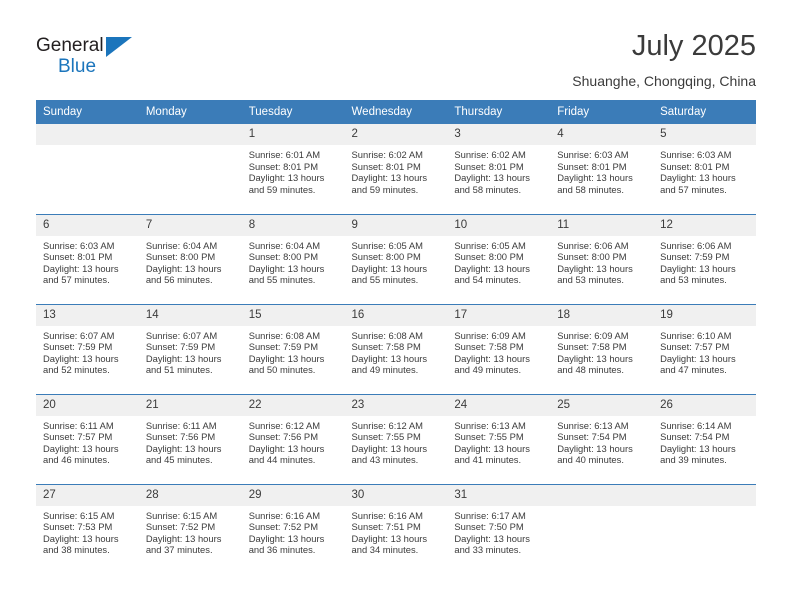  Describe the element at coordinates (77, 66) in the screenshot. I see `logo-text-blue: Blue` at that location.